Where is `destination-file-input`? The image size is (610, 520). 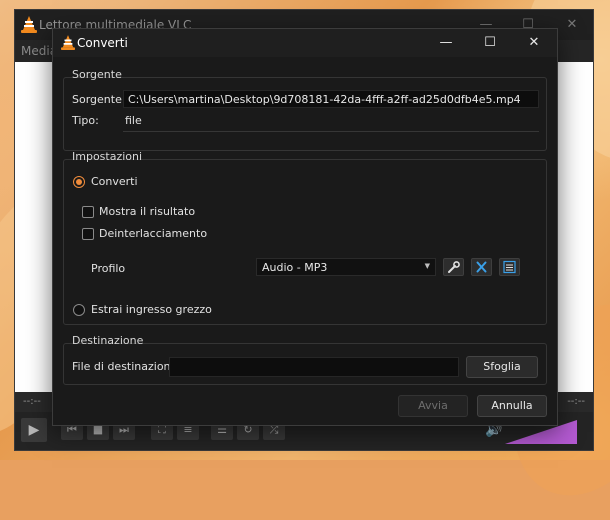
destination-file-input is located at coordinates (314, 367).